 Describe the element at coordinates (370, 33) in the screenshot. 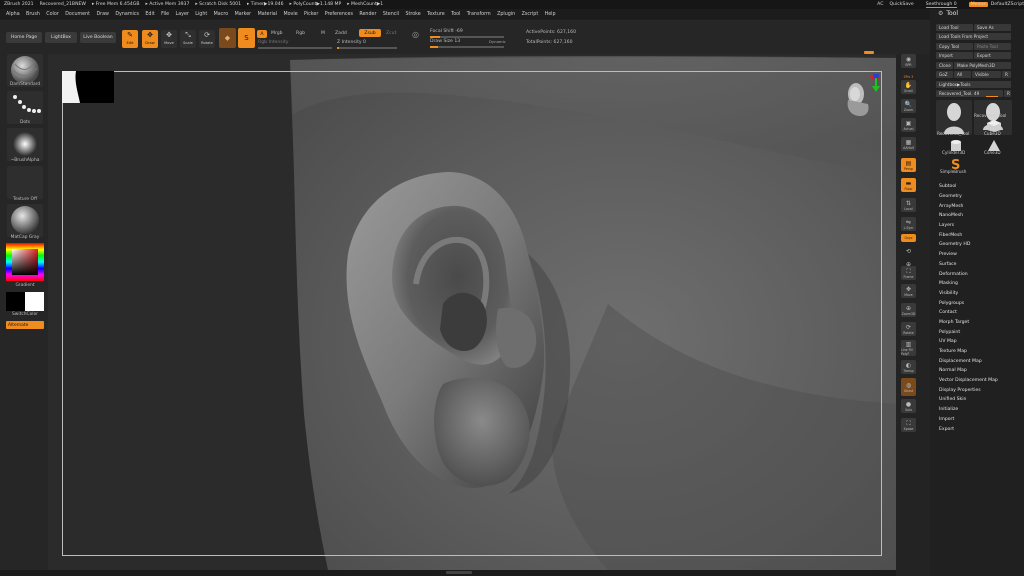

I see `zsub-button: Zsub` at that location.